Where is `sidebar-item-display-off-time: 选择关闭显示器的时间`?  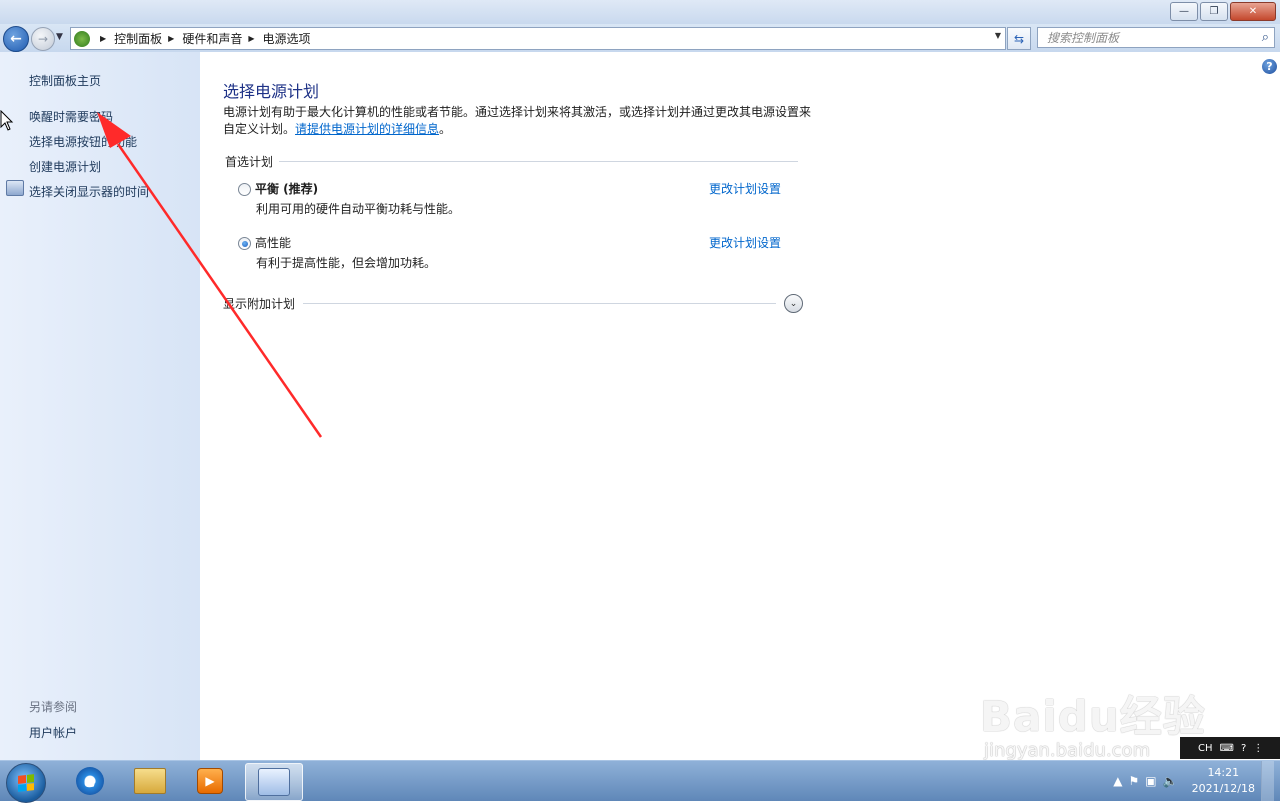 sidebar-item-display-off-time: 选择关闭显示器的时间 is located at coordinates (89, 191).